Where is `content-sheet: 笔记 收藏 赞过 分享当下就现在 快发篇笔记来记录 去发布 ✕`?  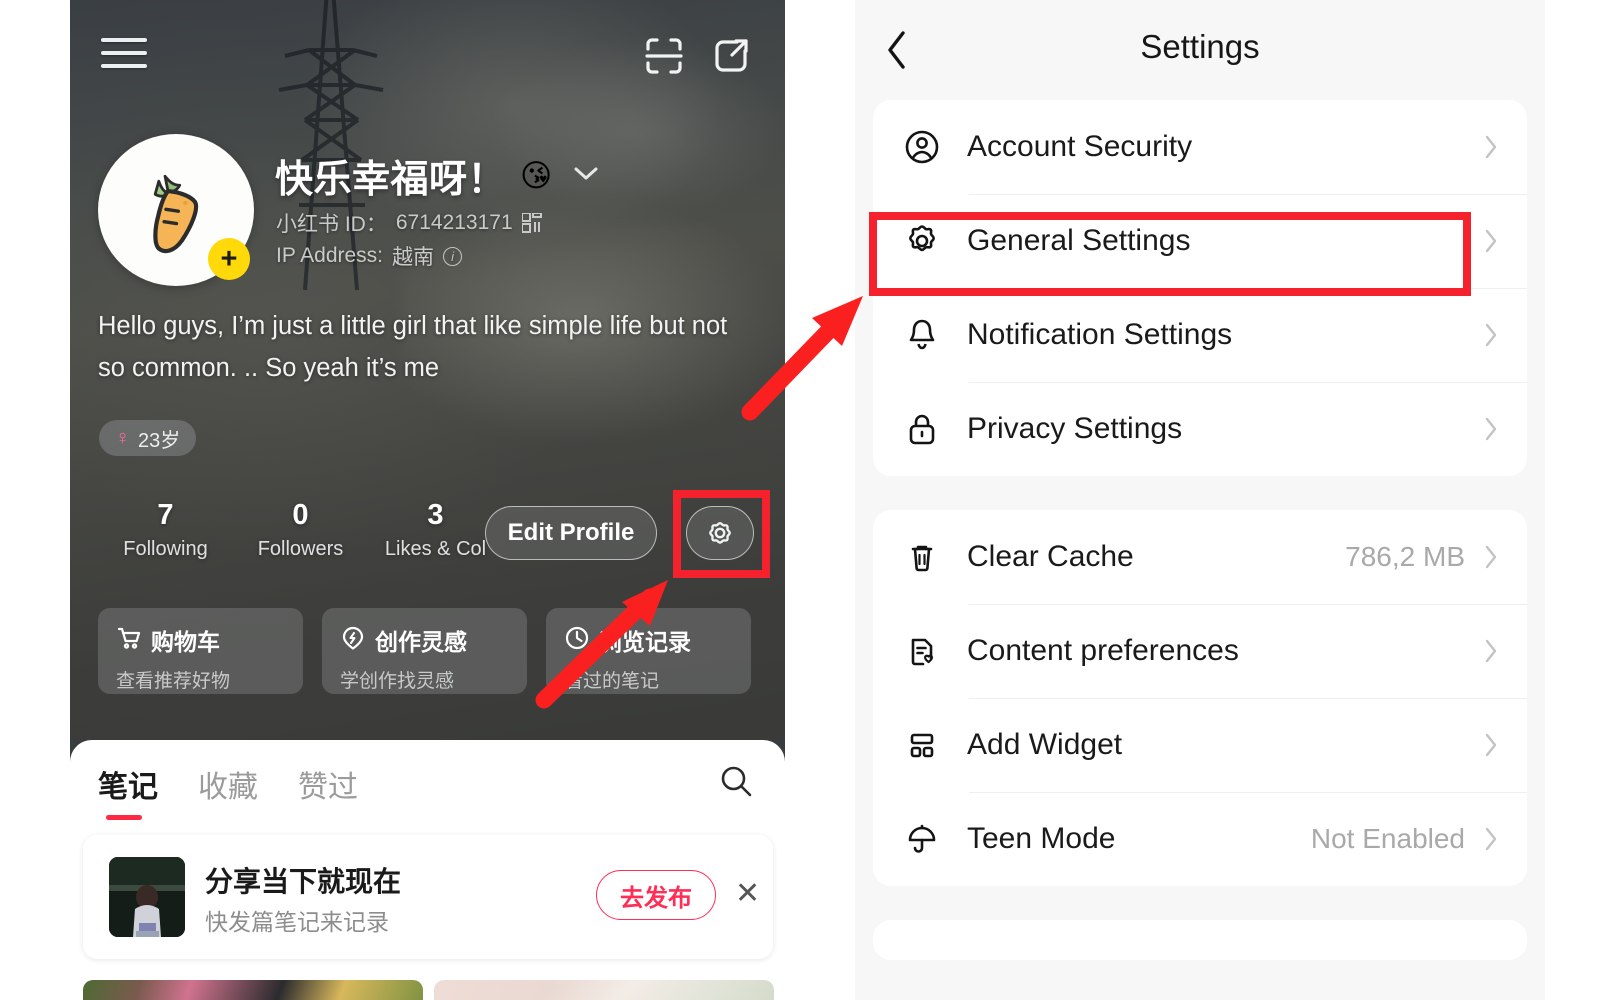 content-sheet: 笔记 收藏 赞过 分享当下就现在 快发篇笔记来记录 去发布 ✕ is located at coordinates (427, 870).